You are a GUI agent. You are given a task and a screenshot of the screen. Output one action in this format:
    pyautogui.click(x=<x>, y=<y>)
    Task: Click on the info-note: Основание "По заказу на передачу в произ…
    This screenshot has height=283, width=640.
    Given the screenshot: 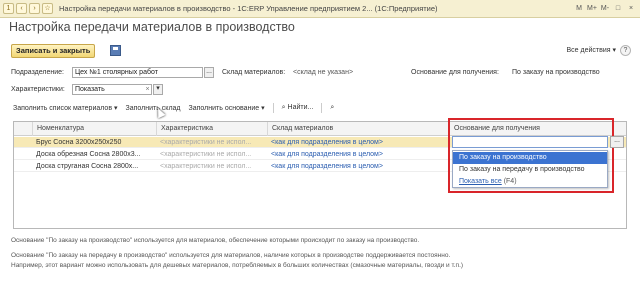 What is the action you would take?
    pyautogui.click(x=231, y=255)
    